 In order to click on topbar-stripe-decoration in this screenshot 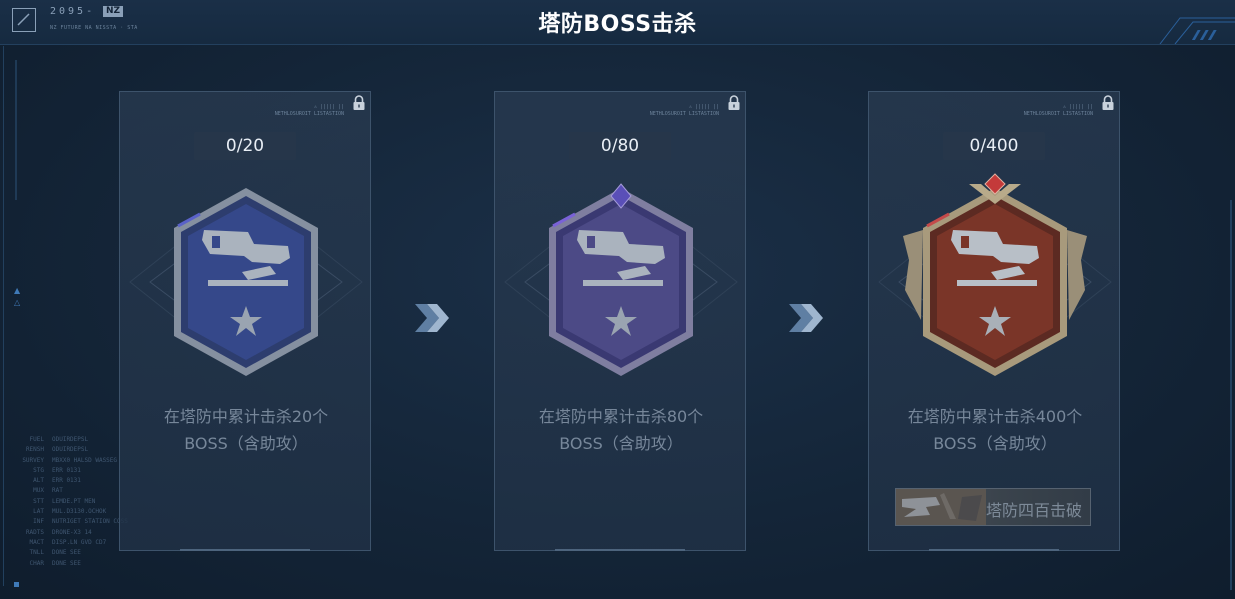, I will do `click(1197, 30)`.